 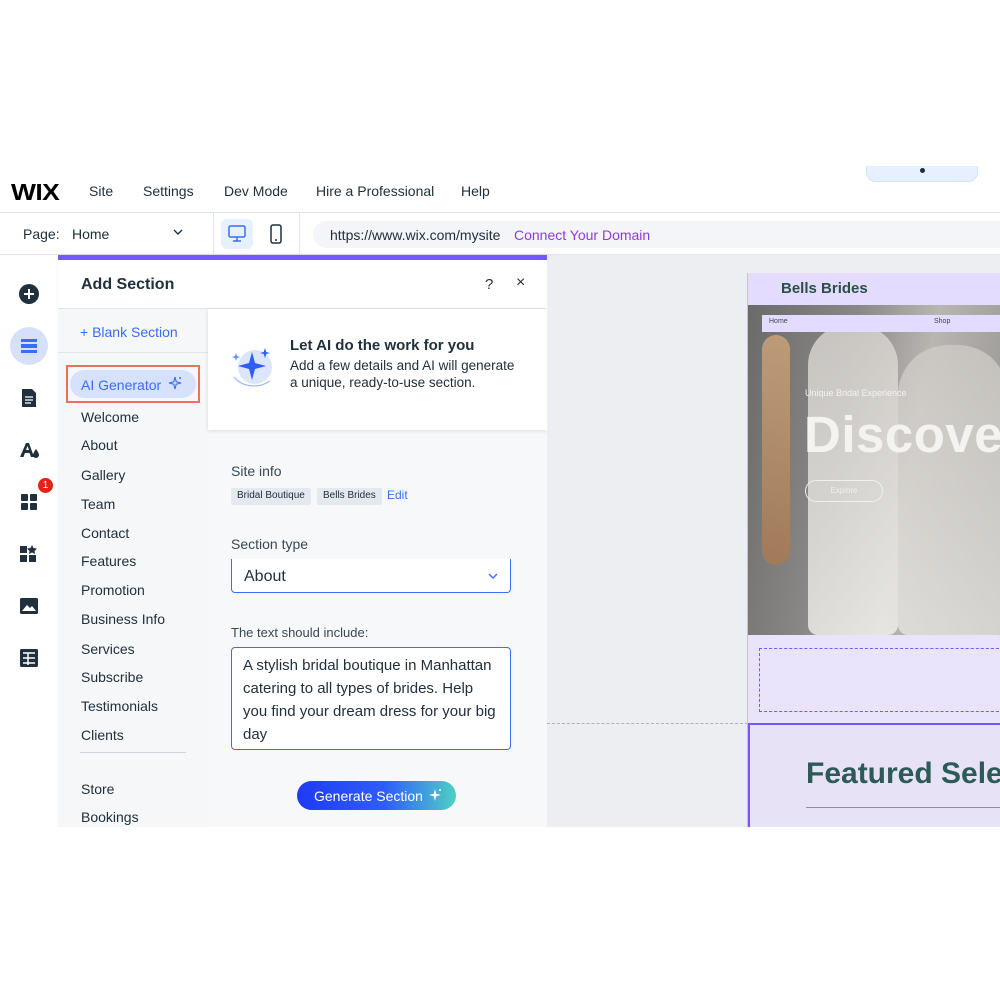 What do you see at coordinates (397, 495) in the screenshot?
I see `edit-site-info-link: Edit` at bounding box center [397, 495].